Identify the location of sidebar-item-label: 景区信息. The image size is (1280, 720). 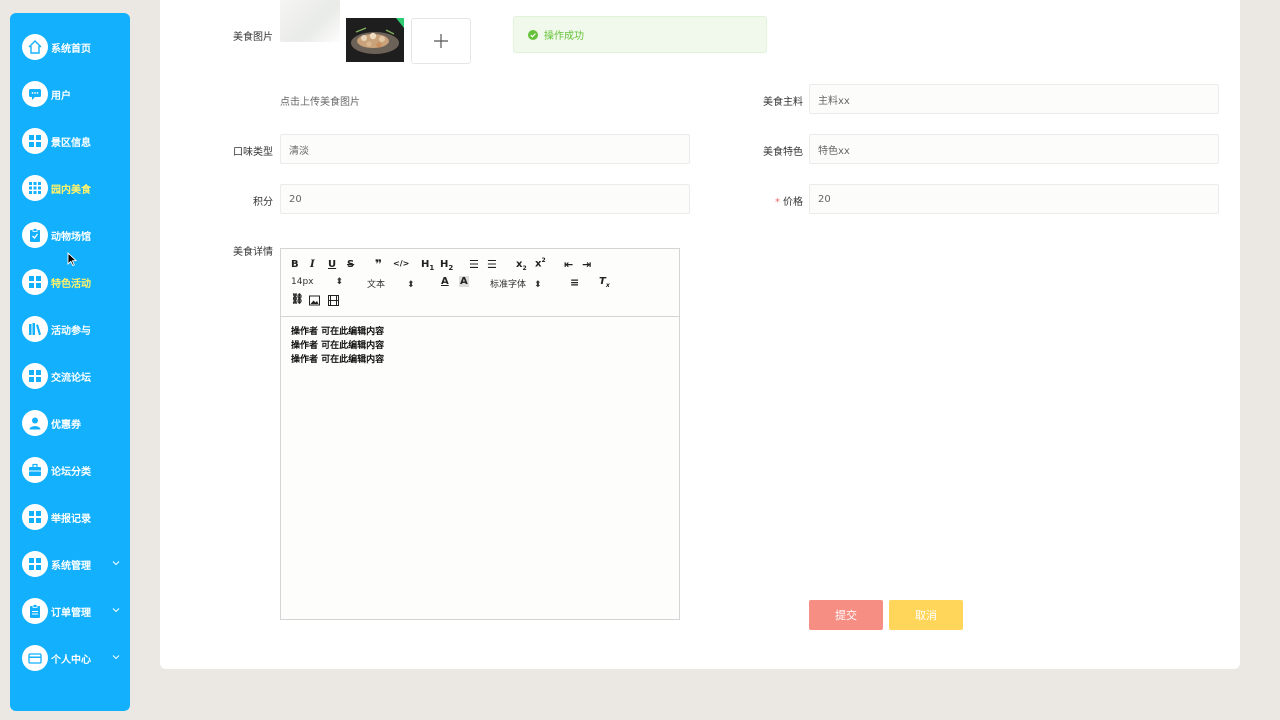
(71, 143).